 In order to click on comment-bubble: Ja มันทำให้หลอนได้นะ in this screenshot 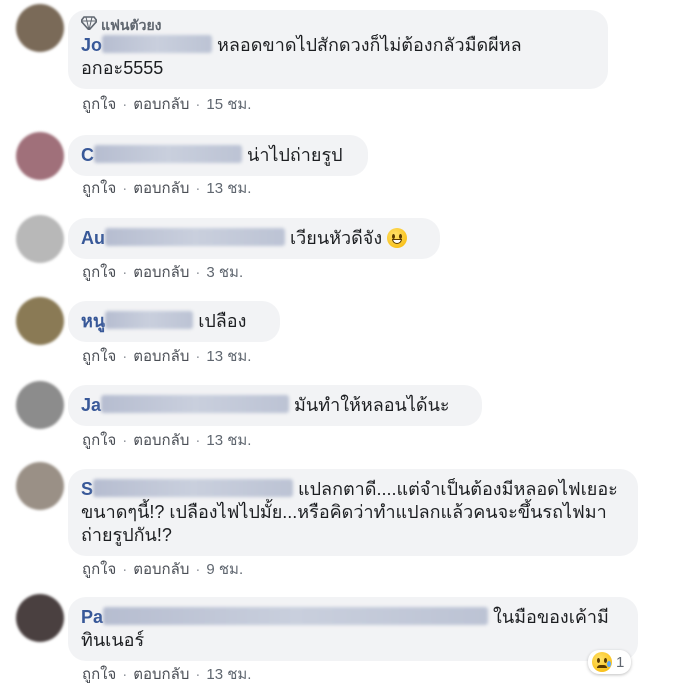, I will do `click(275, 405)`.